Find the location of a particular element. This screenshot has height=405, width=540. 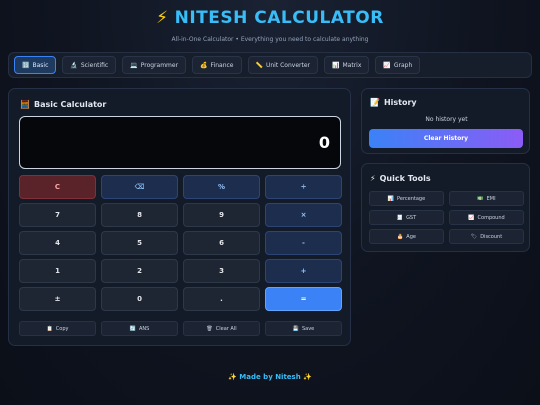

tab-finance: 💰 Finance is located at coordinates (217, 65).